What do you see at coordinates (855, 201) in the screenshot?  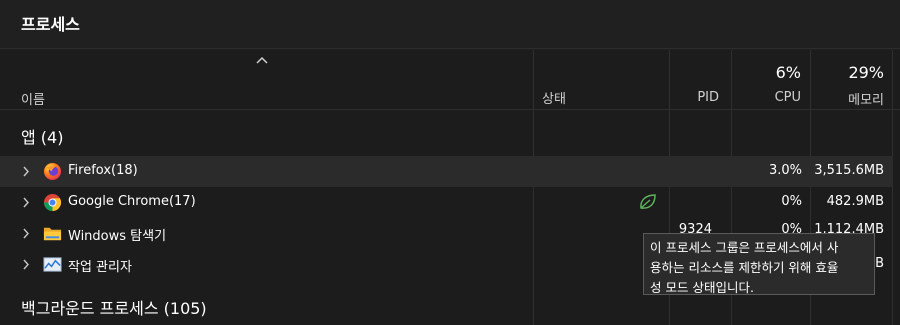 I see `memory-value: 482.9MB` at bounding box center [855, 201].